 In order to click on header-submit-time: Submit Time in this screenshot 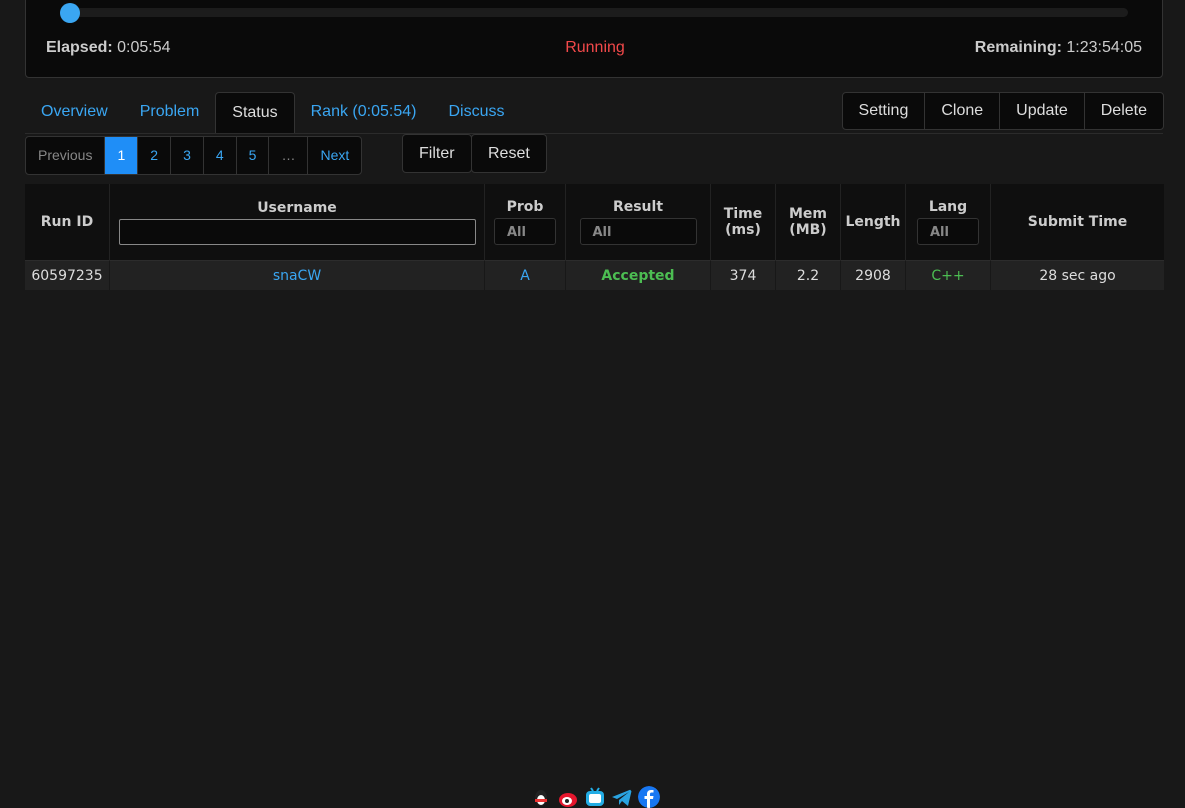, I will do `click(1077, 222)`.